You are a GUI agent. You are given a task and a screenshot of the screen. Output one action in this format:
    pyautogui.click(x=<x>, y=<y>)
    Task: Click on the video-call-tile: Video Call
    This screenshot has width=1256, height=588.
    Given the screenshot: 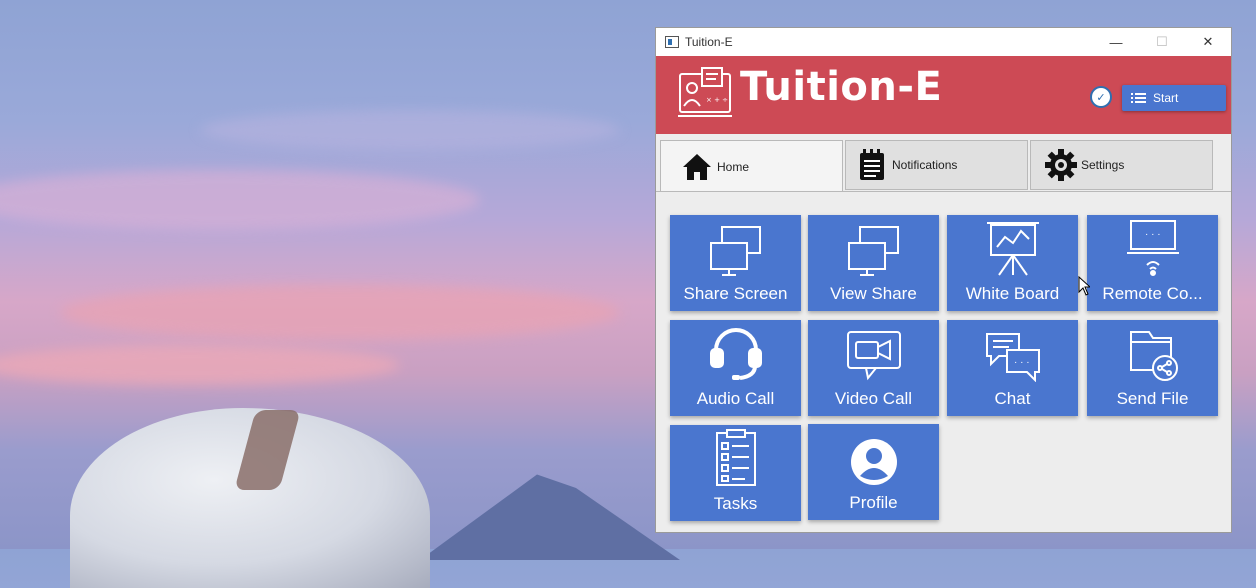 What is the action you would take?
    pyautogui.click(x=873, y=368)
    